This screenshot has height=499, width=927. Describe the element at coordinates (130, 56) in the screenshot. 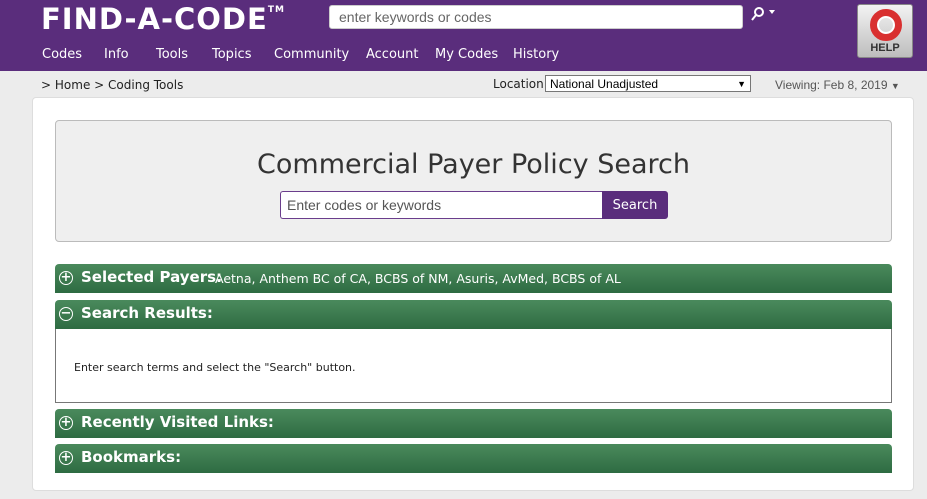

I see `nav-item-info: Info` at that location.